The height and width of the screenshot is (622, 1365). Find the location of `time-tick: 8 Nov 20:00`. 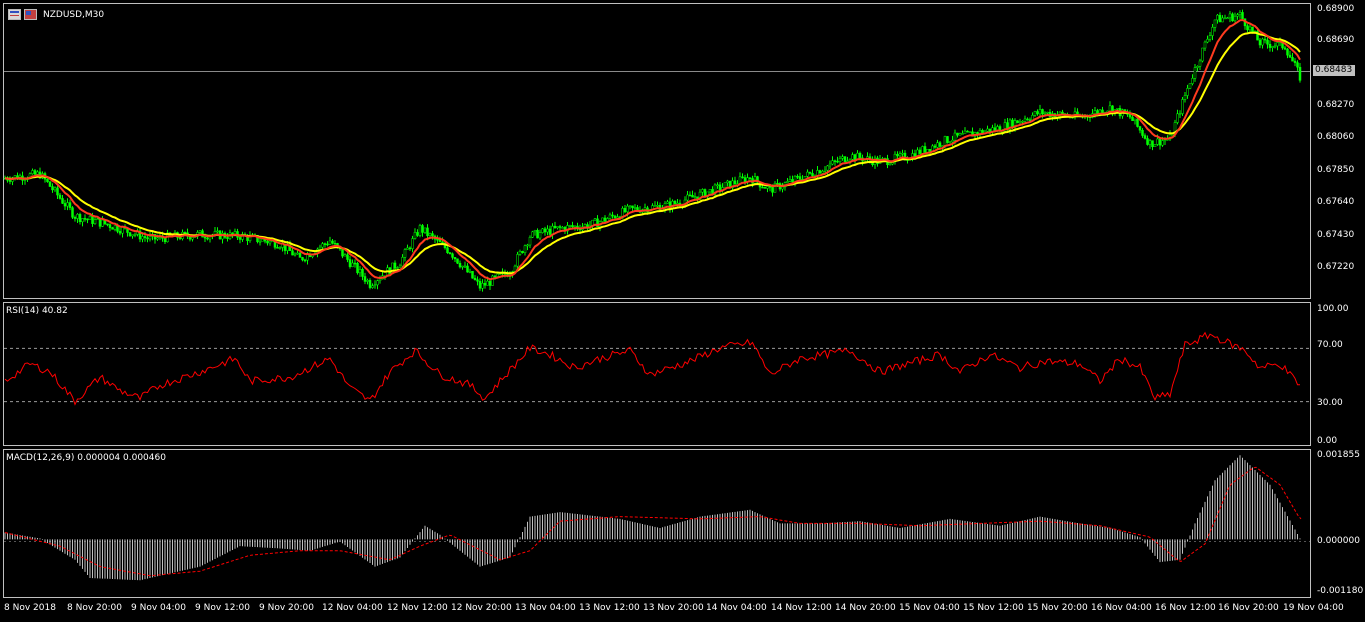

time-tick: 8 Nov 20:00 is located at coordinates (94, 608).